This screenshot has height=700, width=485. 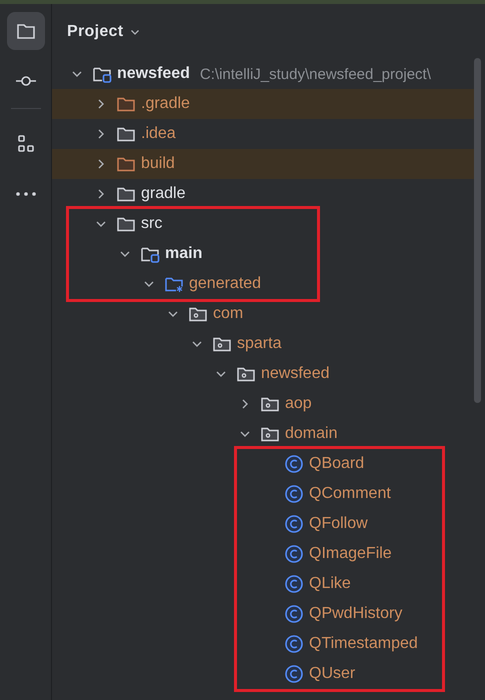 What do you see at coordinates (332, 674) in the screenshot?
I see `tree-item-label: QUser` at bounding box center [332, 674].